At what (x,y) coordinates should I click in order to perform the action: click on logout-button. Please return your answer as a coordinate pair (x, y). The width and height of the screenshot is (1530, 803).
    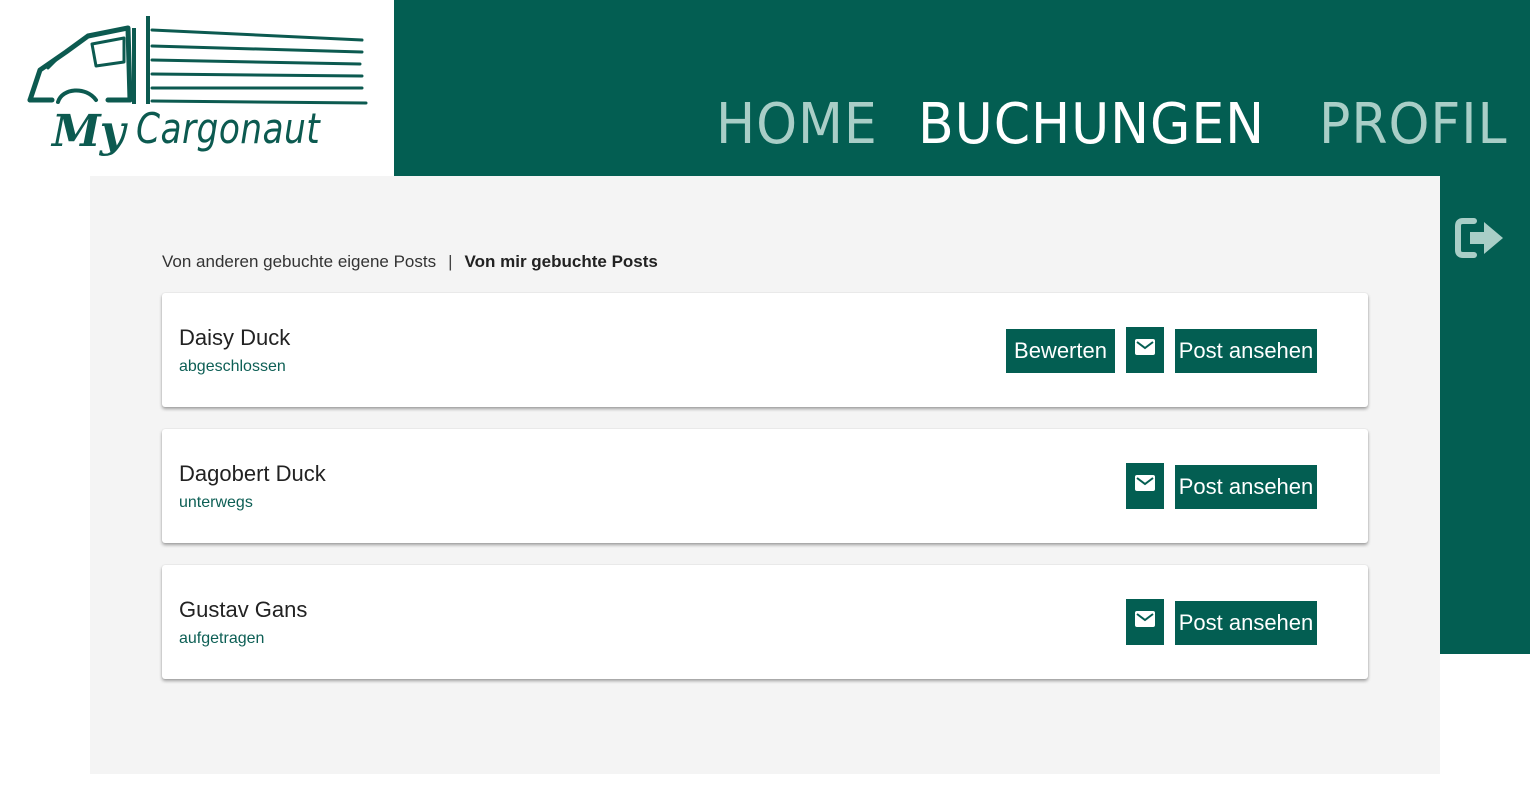
    Looking at the image, I should click on (1480, 238).